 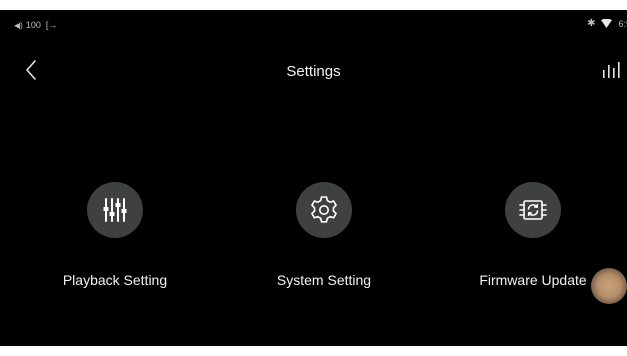 I want to click on title-bar: Settings, so click(x=313, y=70).